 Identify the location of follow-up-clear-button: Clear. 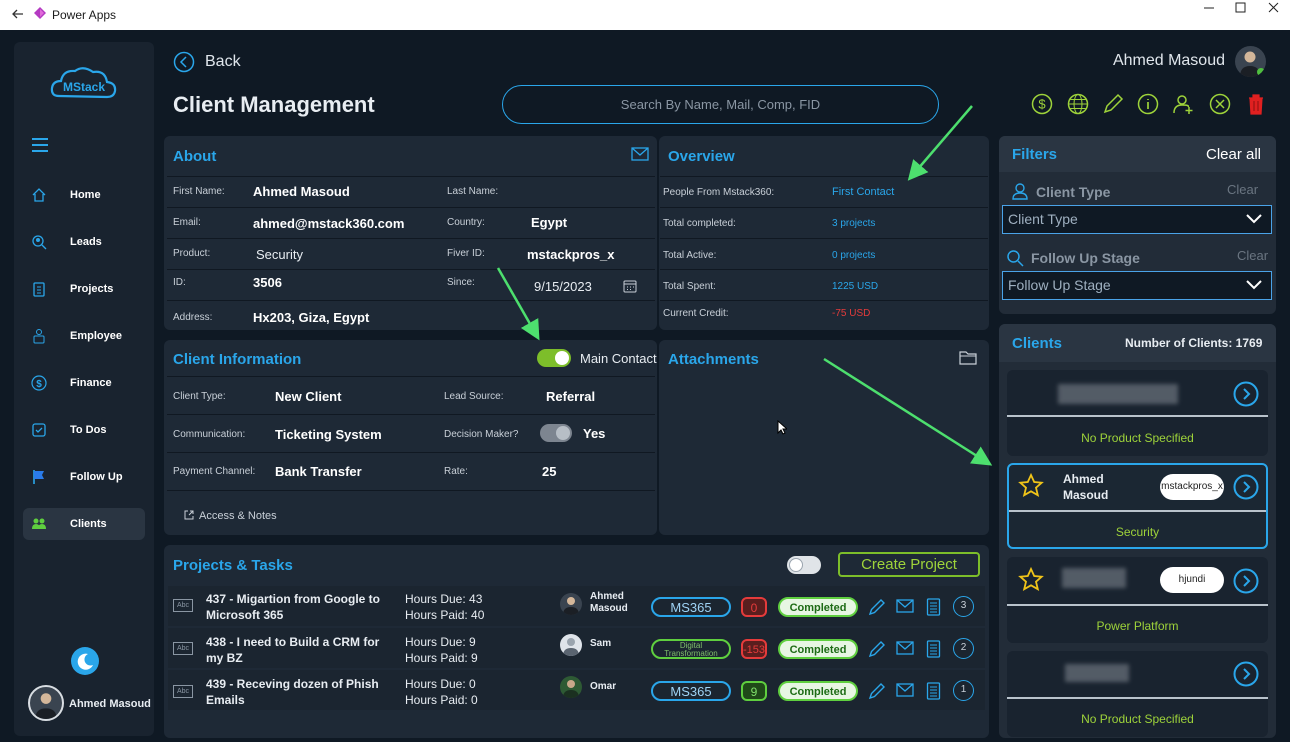
(1252, 255).